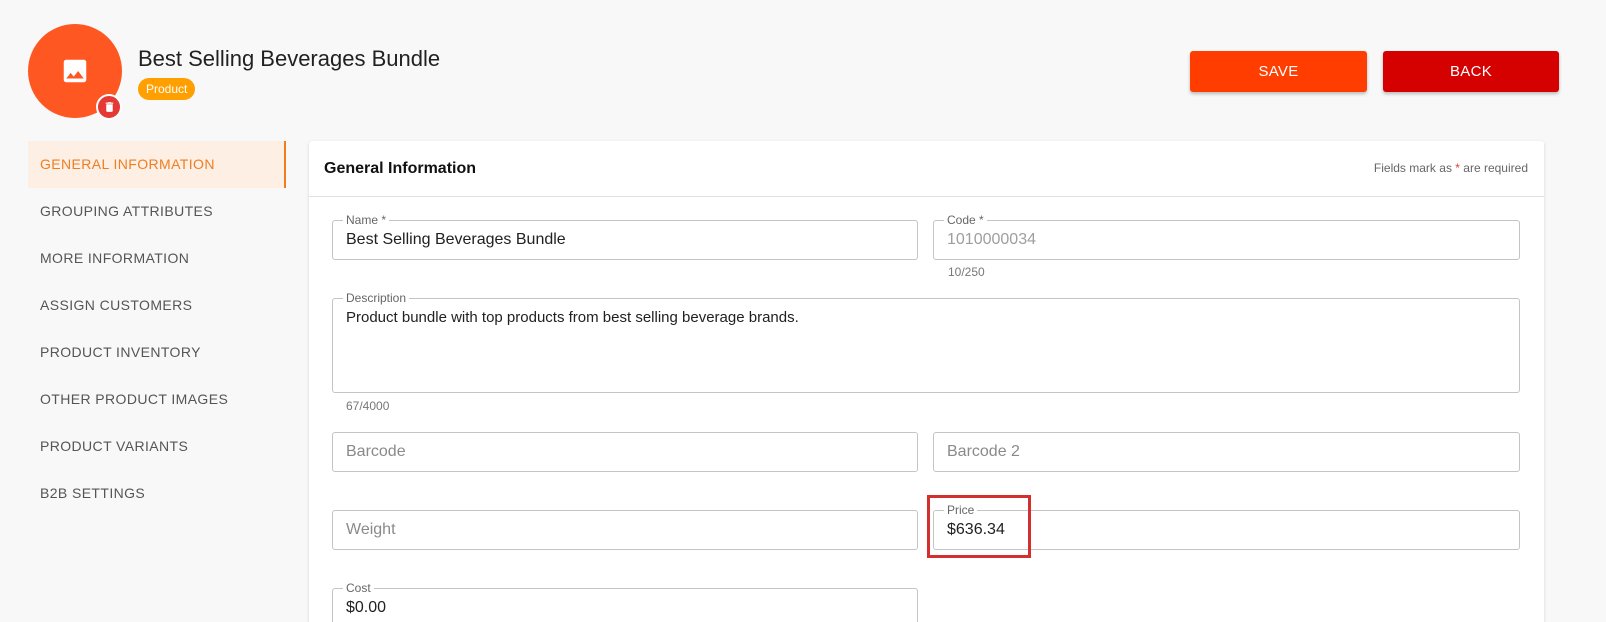 This screenshot has height=622, width=1606. I want to click on sidebar-item-grouping-attributes: GROUPING ATTRIBUTES, so click(157, 211).